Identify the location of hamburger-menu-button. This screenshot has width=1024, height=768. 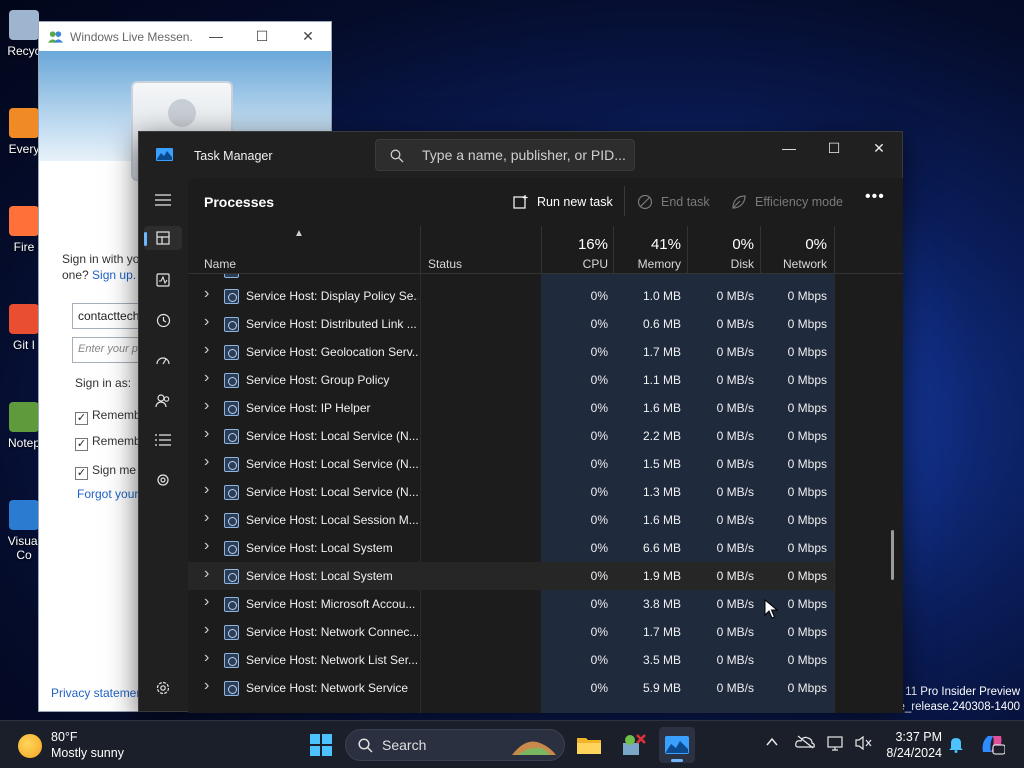
(163, 200).